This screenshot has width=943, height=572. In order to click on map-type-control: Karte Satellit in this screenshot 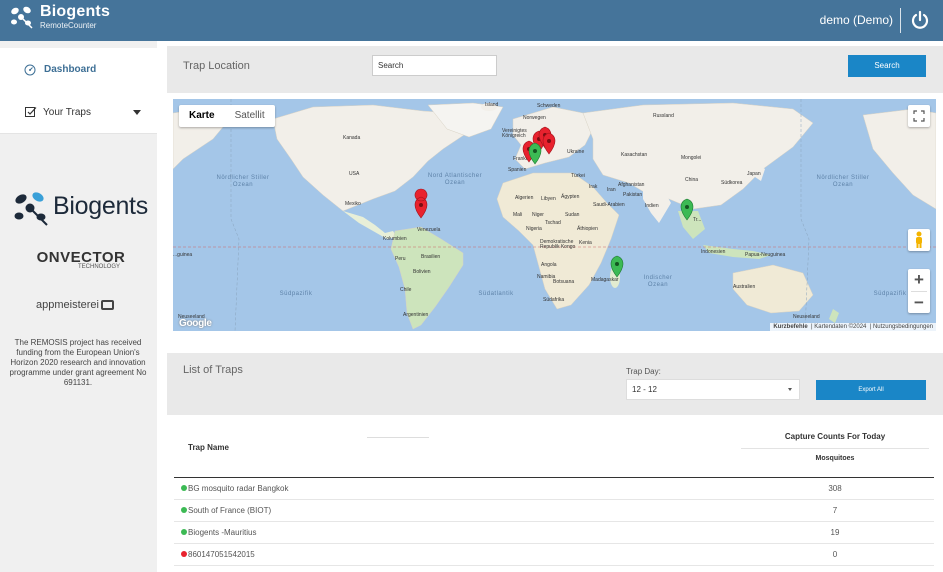, I will do `click(227, 116)`.